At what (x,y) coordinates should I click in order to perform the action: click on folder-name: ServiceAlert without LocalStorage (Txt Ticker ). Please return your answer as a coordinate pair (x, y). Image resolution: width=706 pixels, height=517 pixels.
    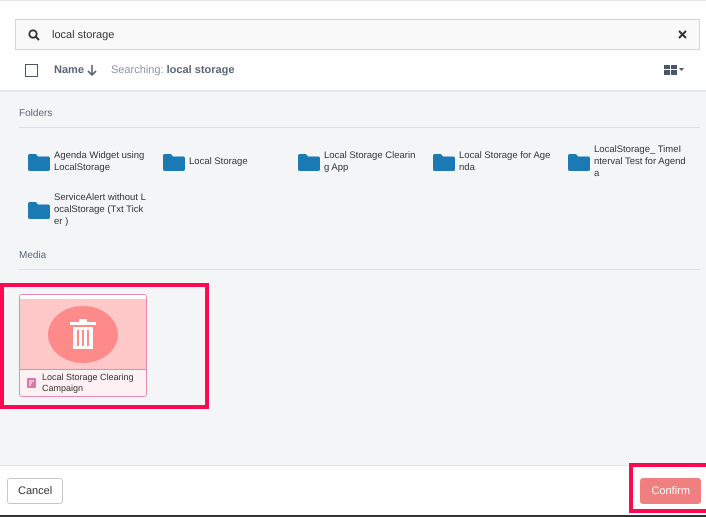
    Looking at the image, I should click on (100, 210).